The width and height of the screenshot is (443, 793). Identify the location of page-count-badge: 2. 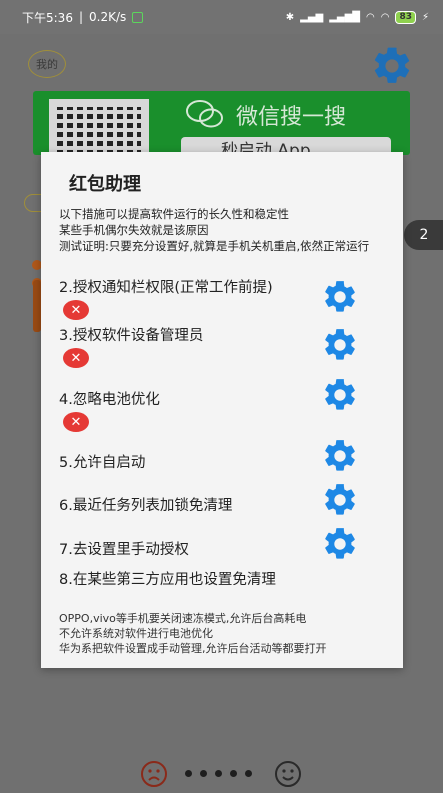
(423, 235).